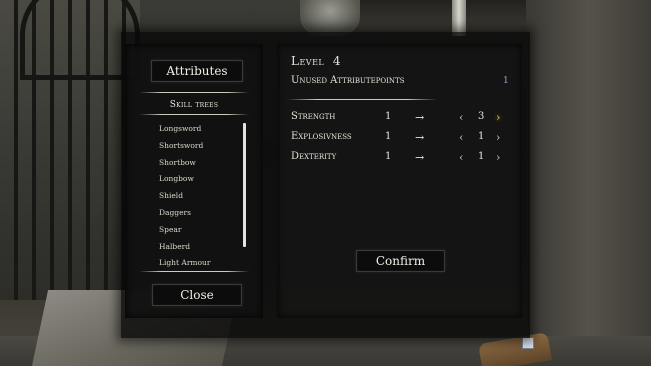  What do you see at coordinates (184, 149) in the screenshot?
I see `skill-item-shortsword: Shortsword` at bounding box center [184, 149].